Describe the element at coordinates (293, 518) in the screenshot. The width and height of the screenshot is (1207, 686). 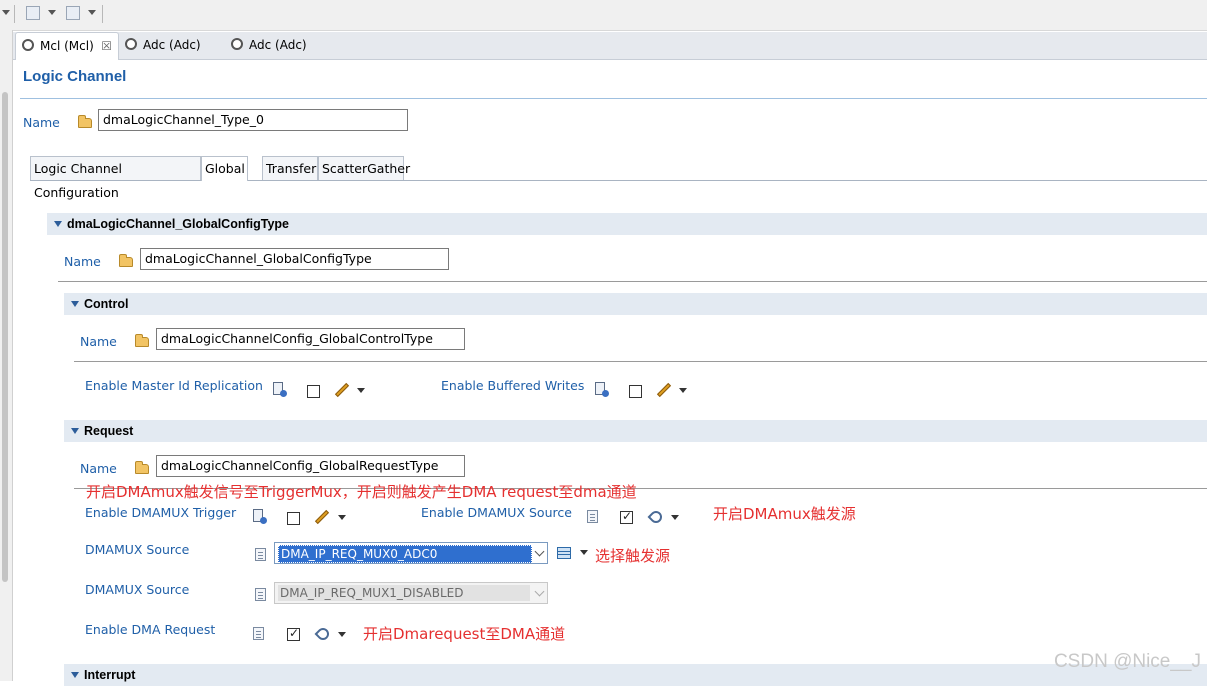
I see `enable-dmamux-trigger-checkbox` at that location.